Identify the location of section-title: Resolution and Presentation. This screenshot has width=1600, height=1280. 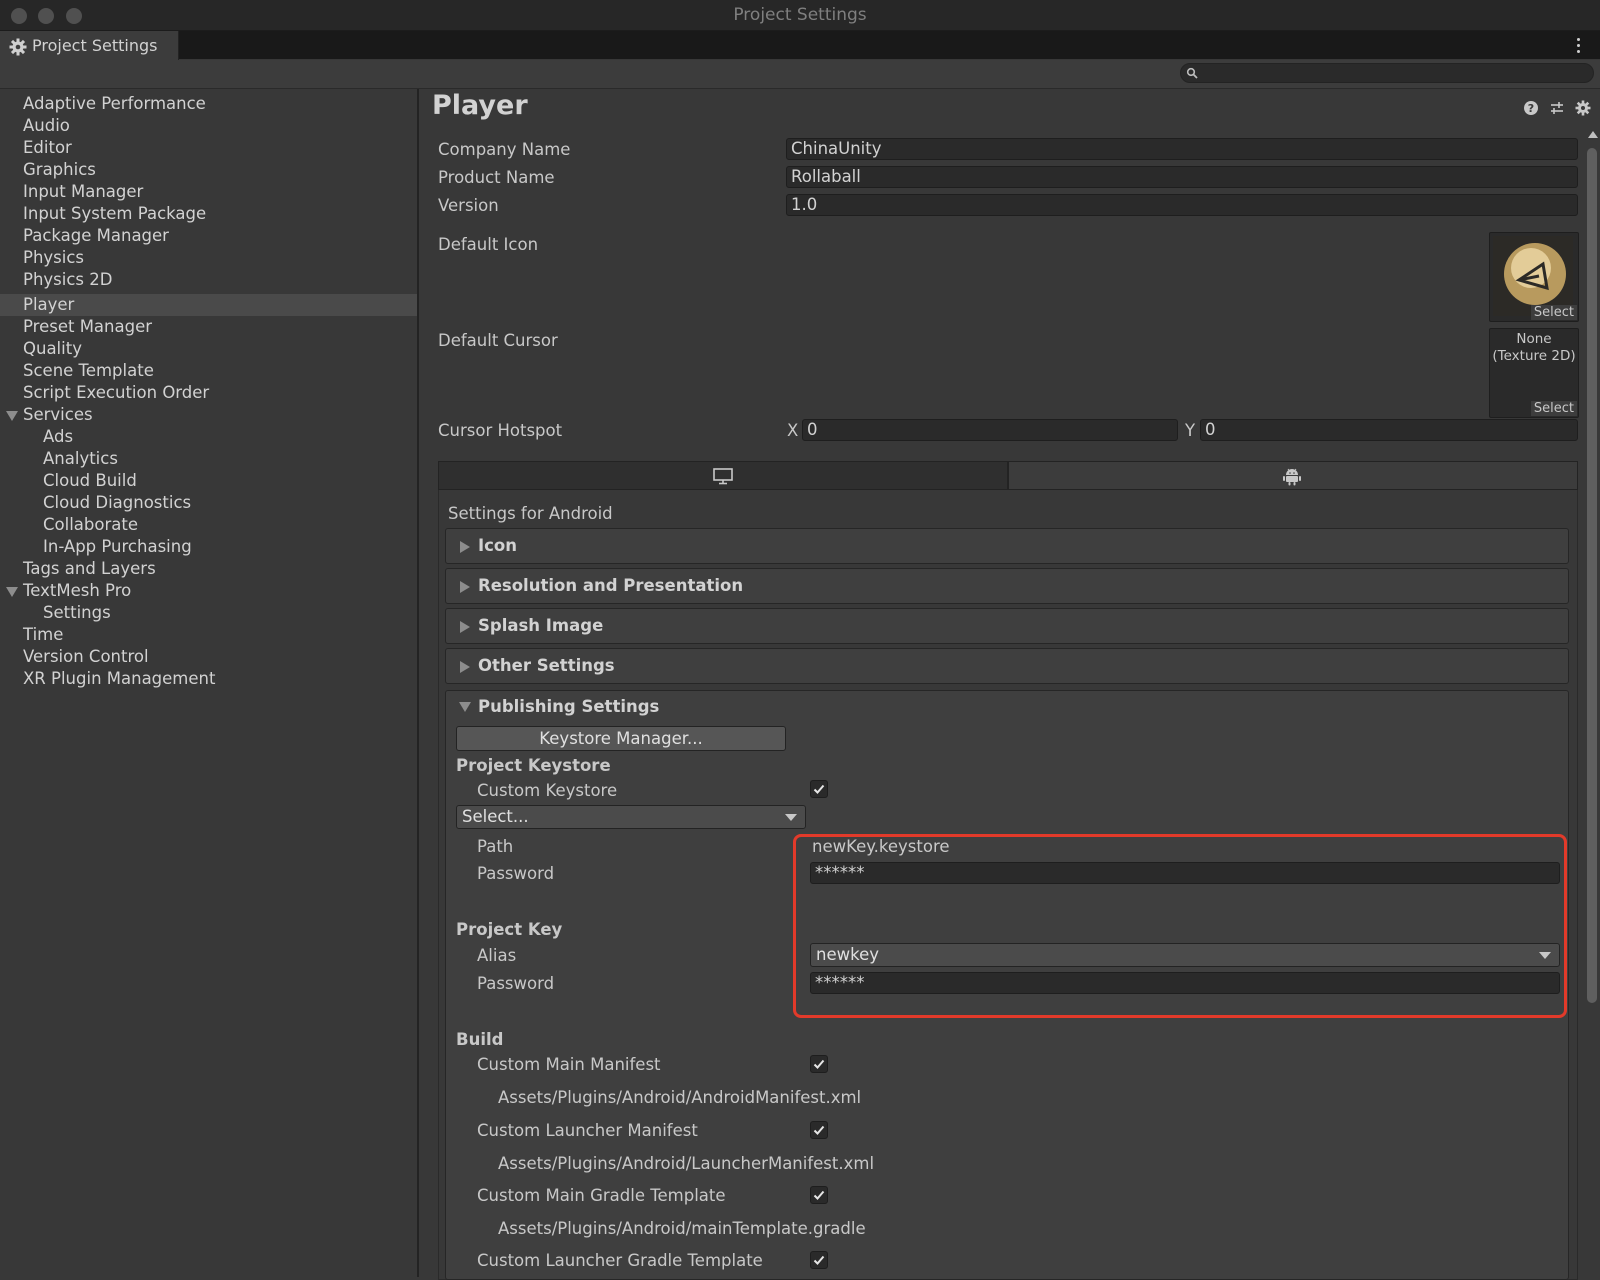
(611, 585).